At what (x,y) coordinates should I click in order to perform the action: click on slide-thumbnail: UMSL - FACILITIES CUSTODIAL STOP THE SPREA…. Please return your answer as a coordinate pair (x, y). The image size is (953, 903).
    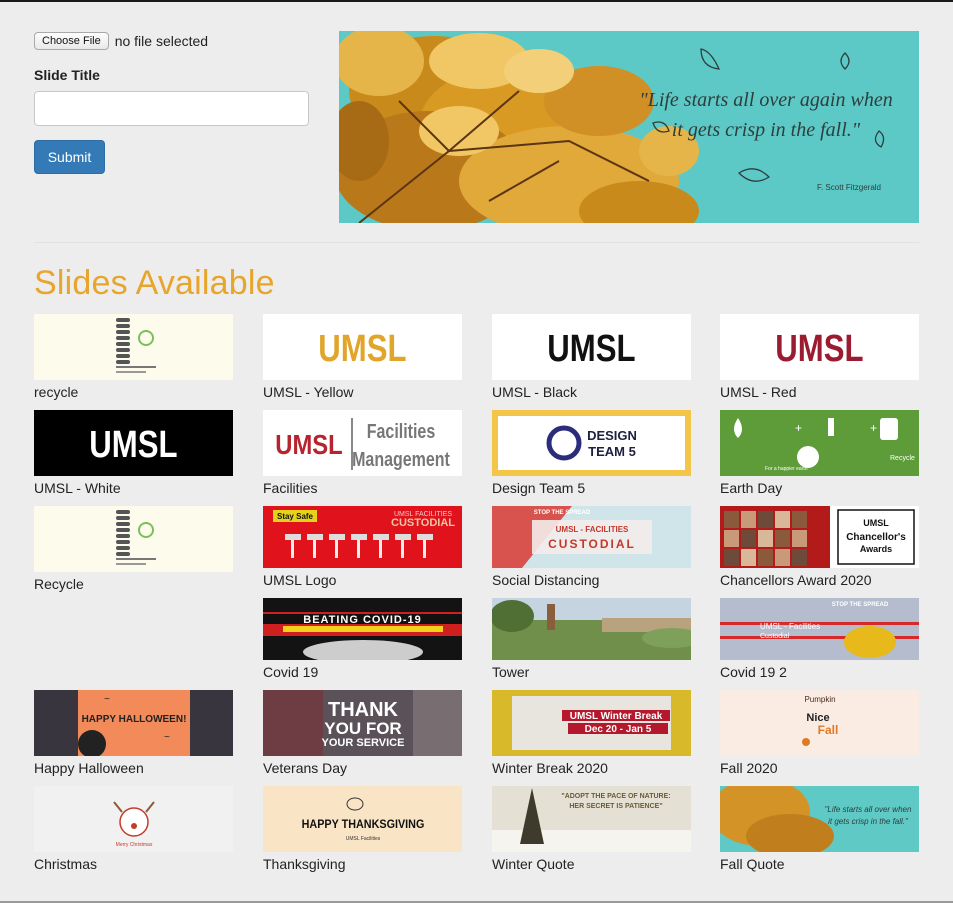
    Looking at the image, I should click on (591, 537).